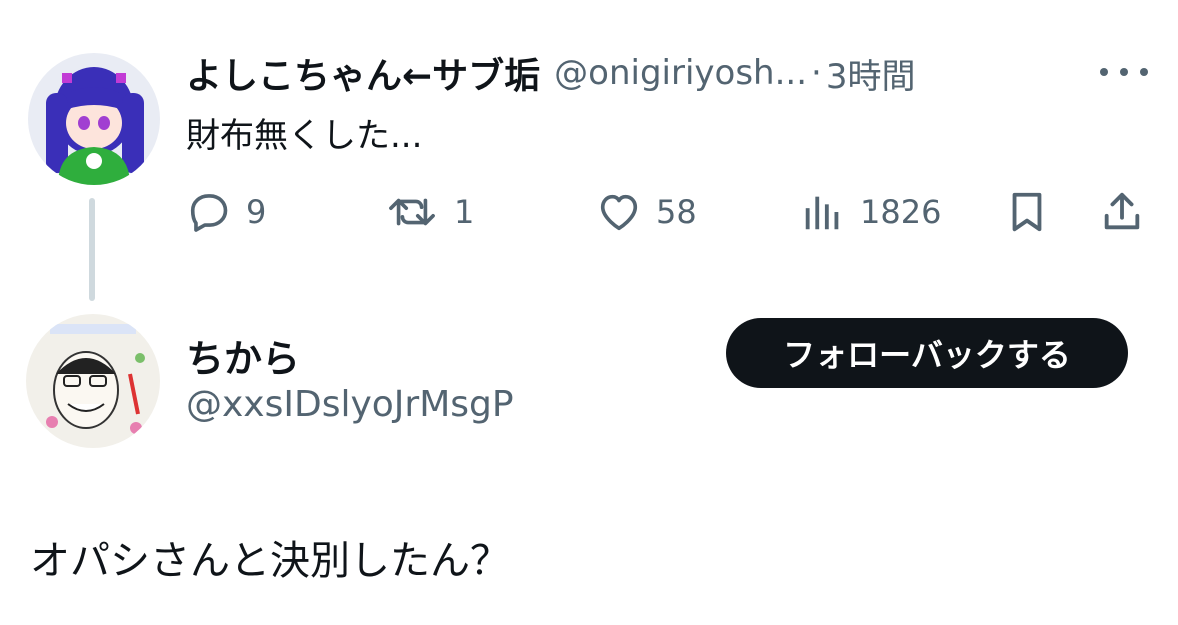 Image resolution: width=1178 pixels, height=625 pixels. Describe the element at coordinates (412, 212) in the screenshot. I see `retweet-icon` at that location.